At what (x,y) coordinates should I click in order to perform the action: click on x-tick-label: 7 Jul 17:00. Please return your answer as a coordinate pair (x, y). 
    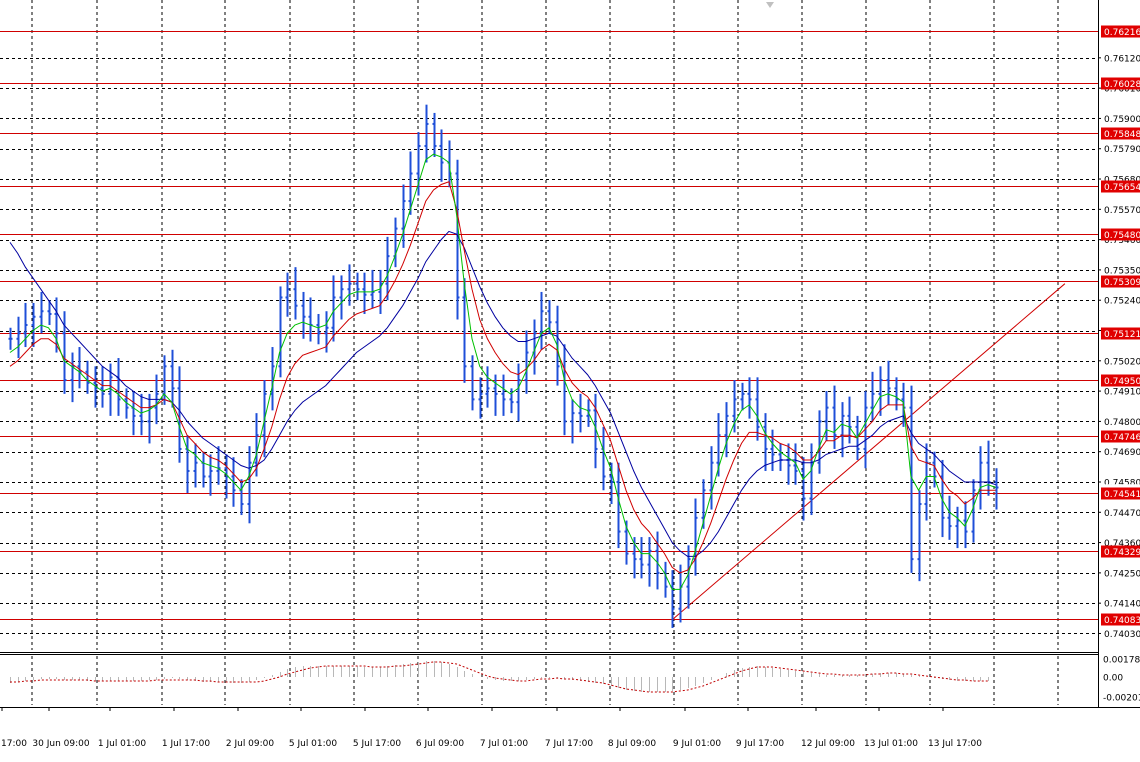
    Looking at the image, I should click on (569, 744).